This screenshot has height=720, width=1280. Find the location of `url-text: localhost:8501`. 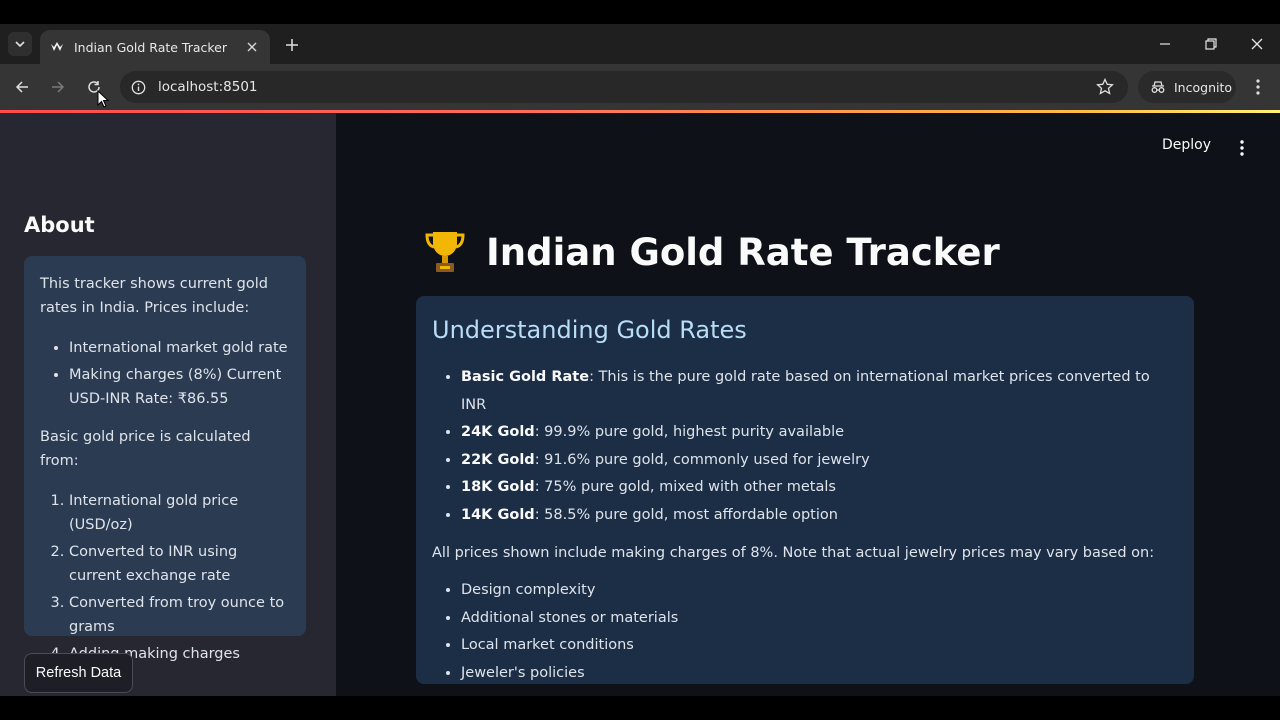

url-text: localhost:8501 is located at coordinates (208, 87).